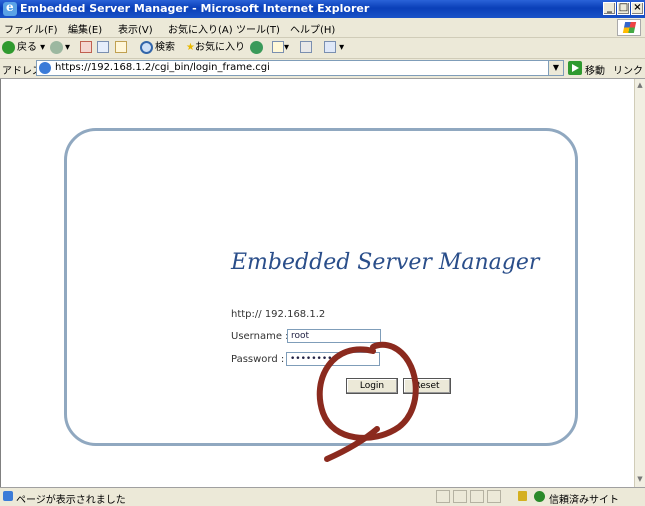 This screenshot has height=506, width=645. What do you see at coordinates (85, 28) in the screenshot?
I see `menu-edit: 編集(E)` at bounding box center [85, 28].